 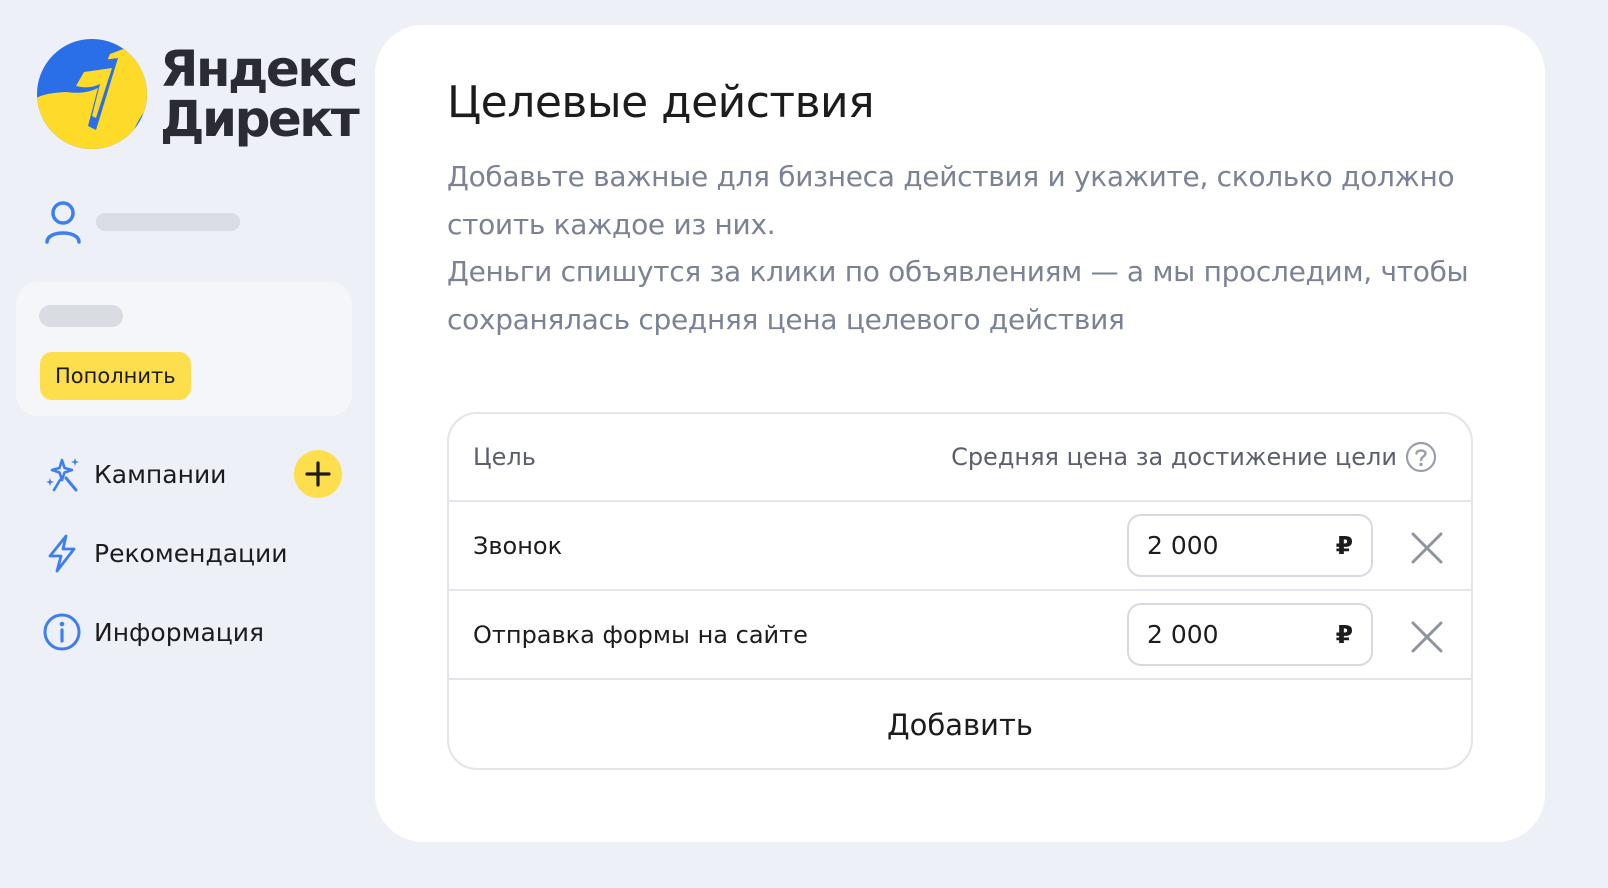 I want to click on sidebar-item-information: Информация, so click(x=192, y=632).